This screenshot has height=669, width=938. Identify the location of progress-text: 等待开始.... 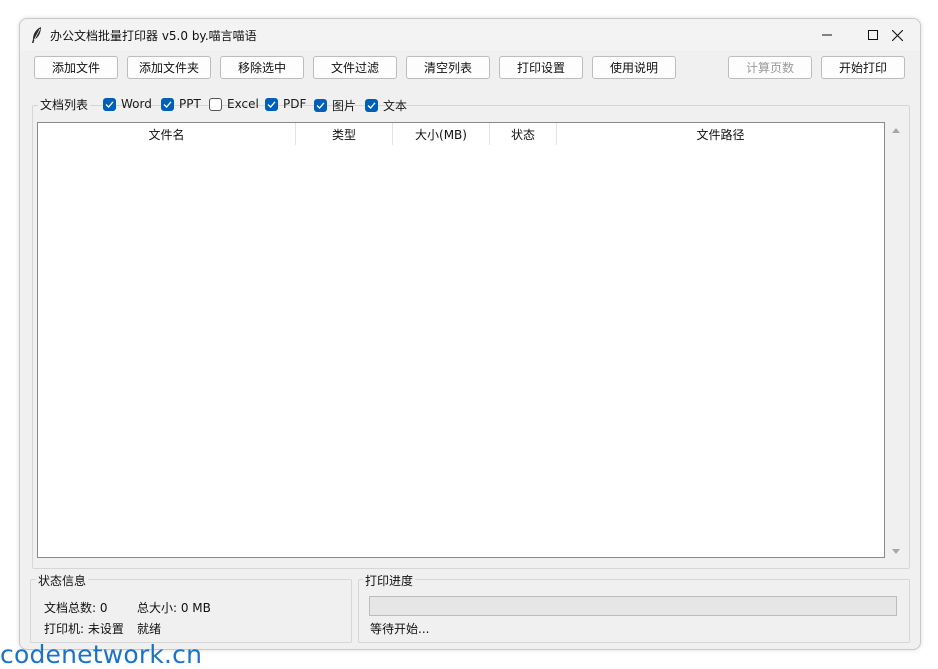
(400, 629).